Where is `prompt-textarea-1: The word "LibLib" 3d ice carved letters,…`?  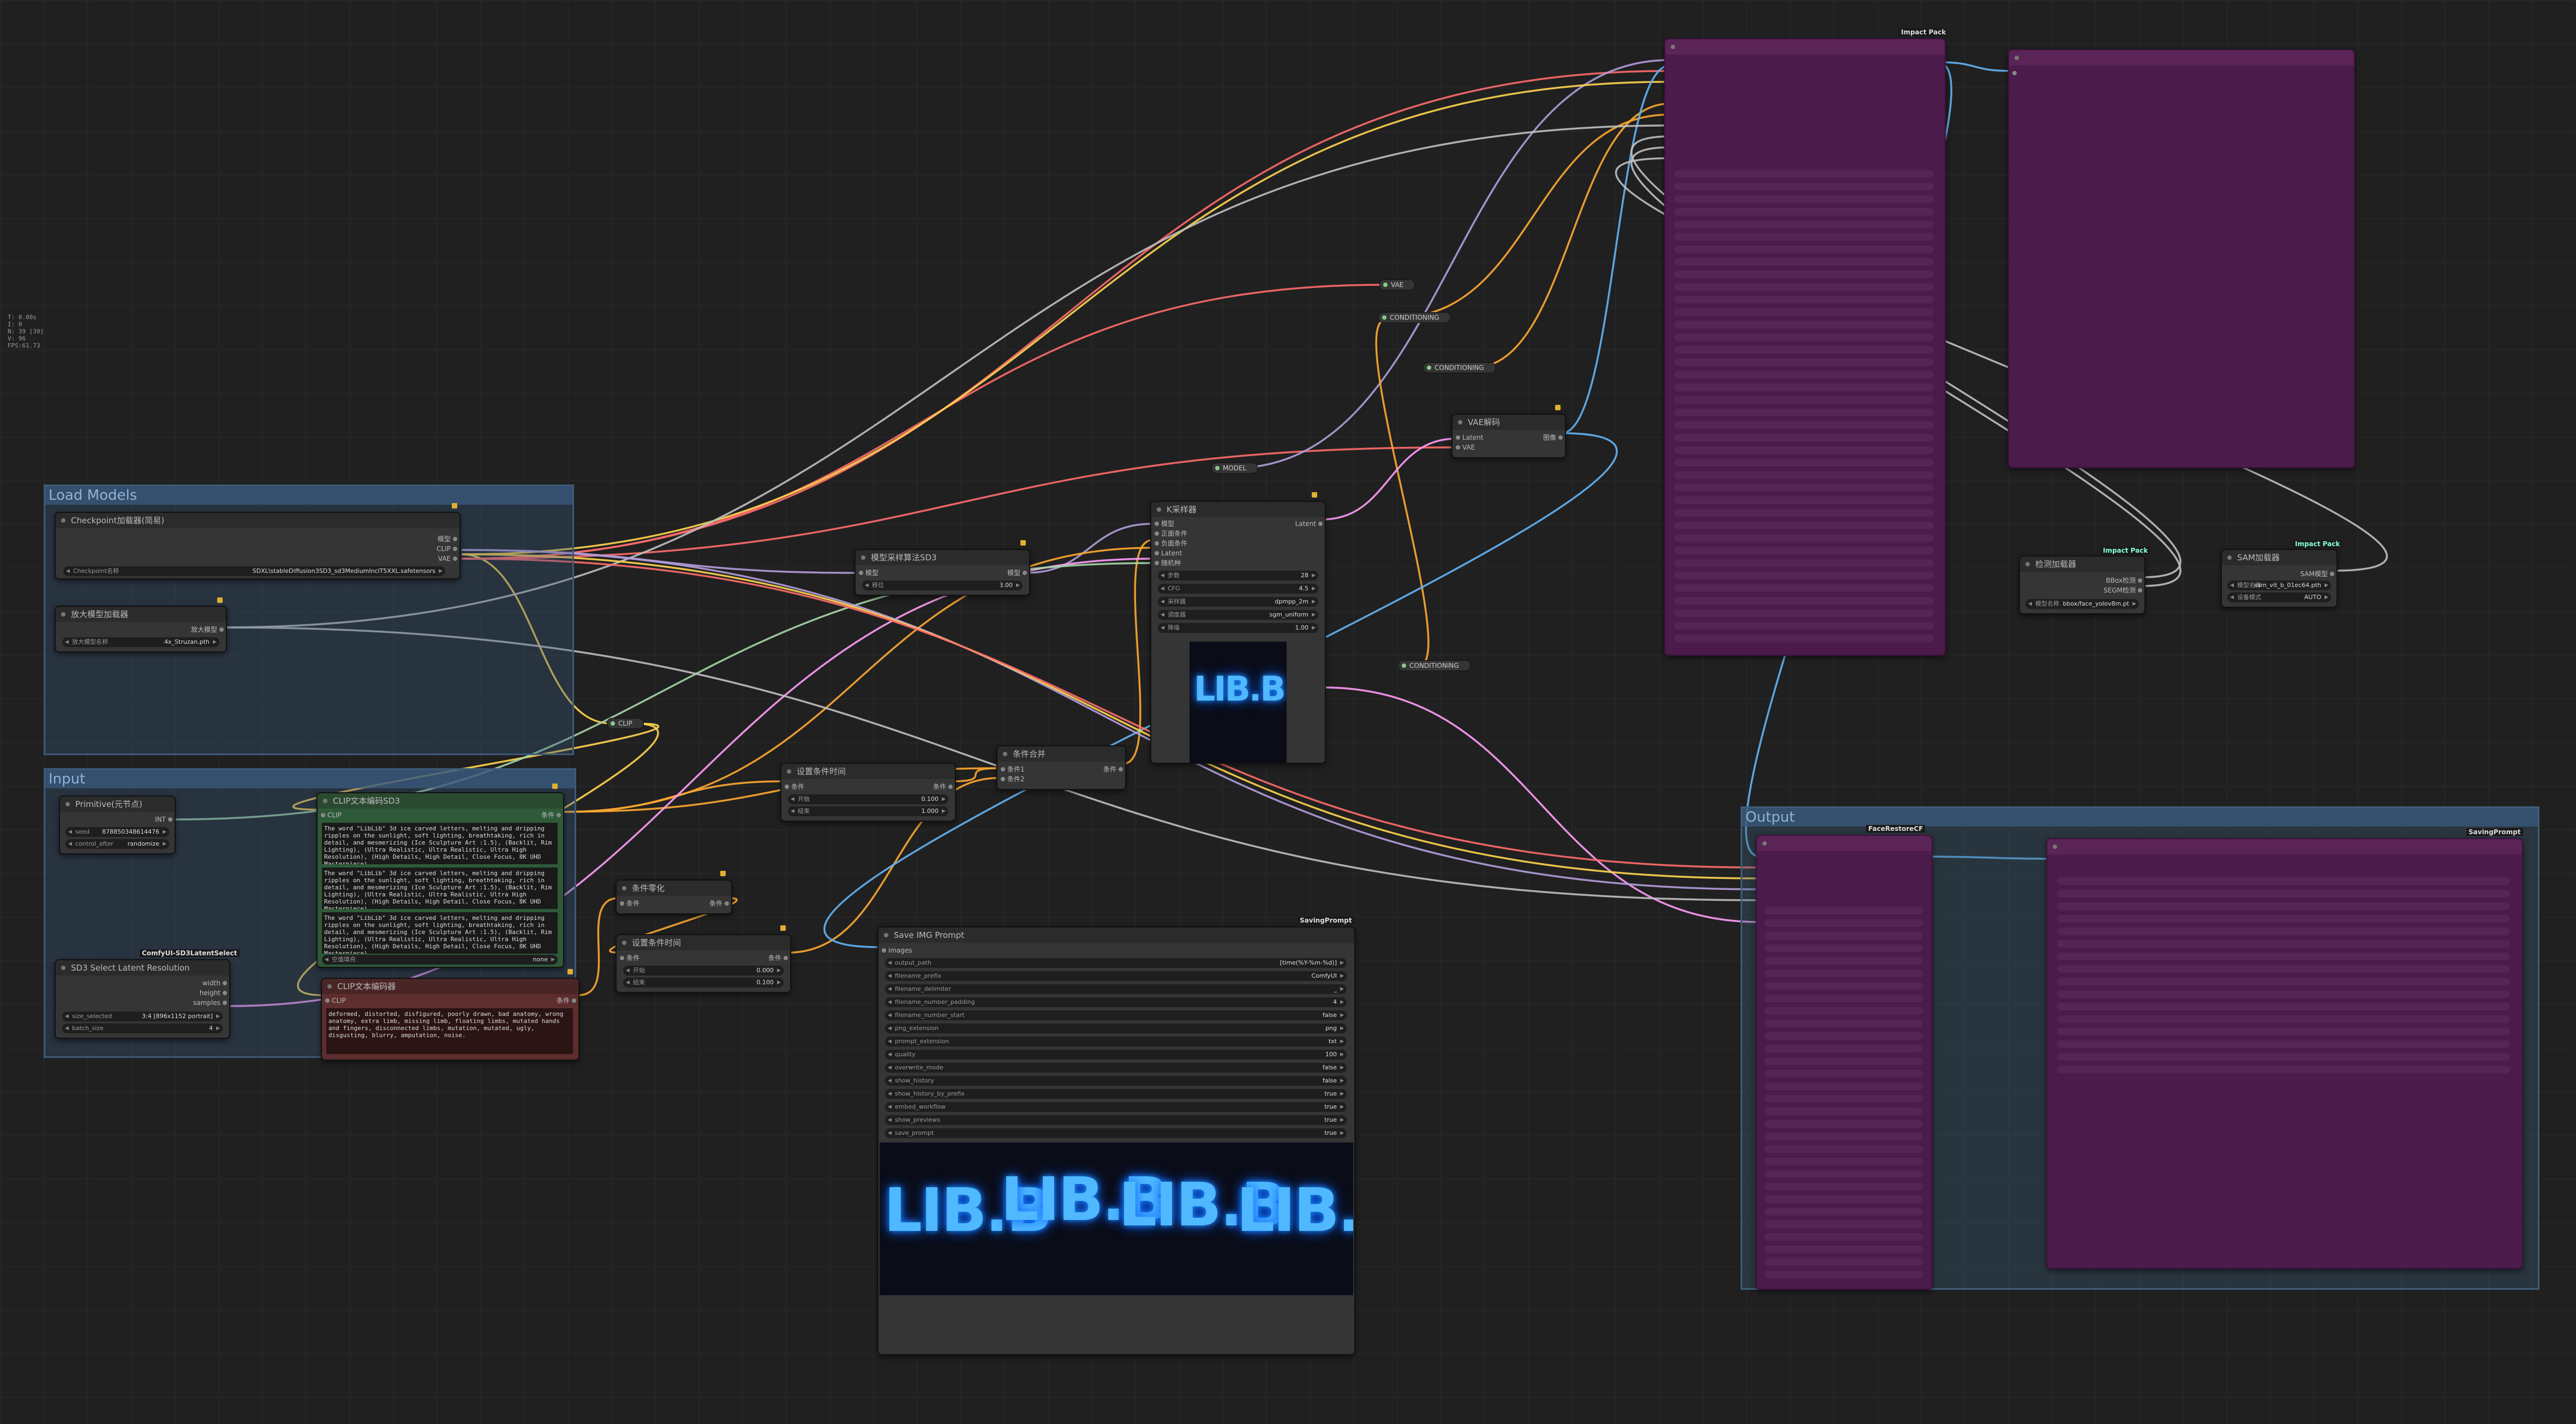
prompt-textarea-1: The word "LibLib" 3d ice carved letters,… is located at coordinates (440, 843).